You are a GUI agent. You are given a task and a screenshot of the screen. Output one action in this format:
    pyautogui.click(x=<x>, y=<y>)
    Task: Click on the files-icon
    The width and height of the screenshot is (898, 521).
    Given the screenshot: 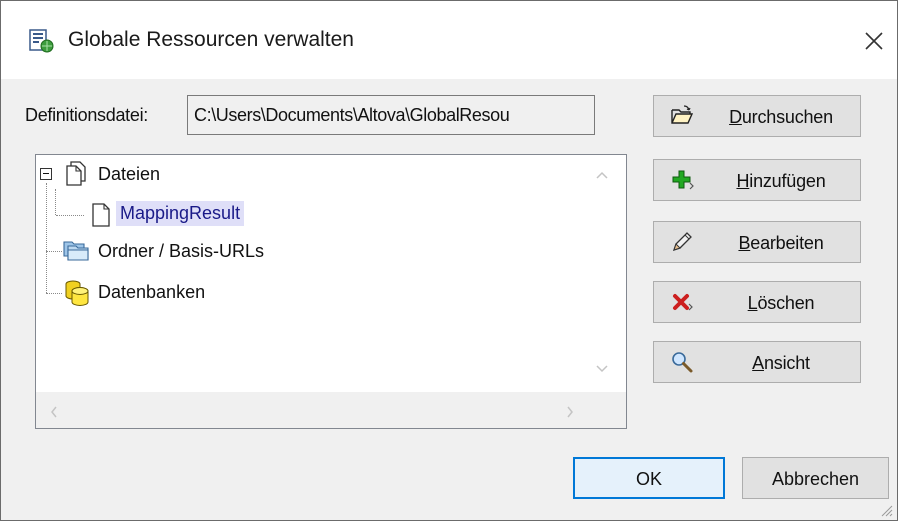 What is the action you would take?
    pyautogui.click(x=76, y=176)
    